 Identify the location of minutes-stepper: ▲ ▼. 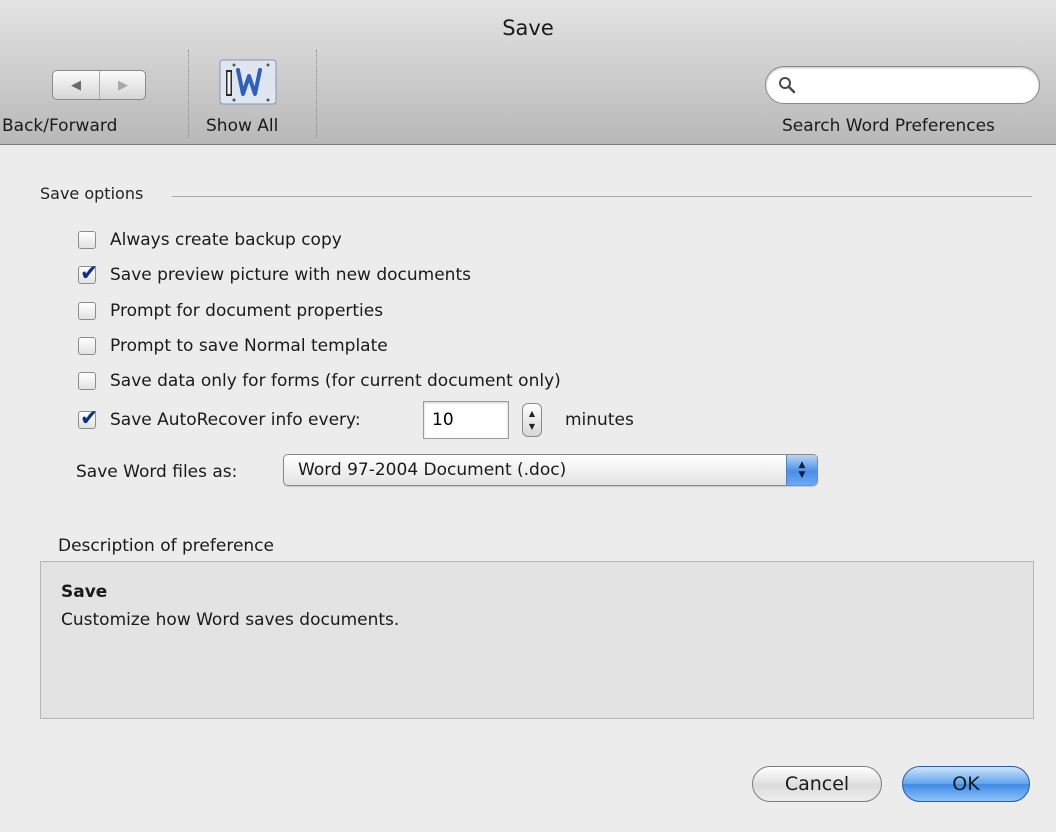
(532, 420).